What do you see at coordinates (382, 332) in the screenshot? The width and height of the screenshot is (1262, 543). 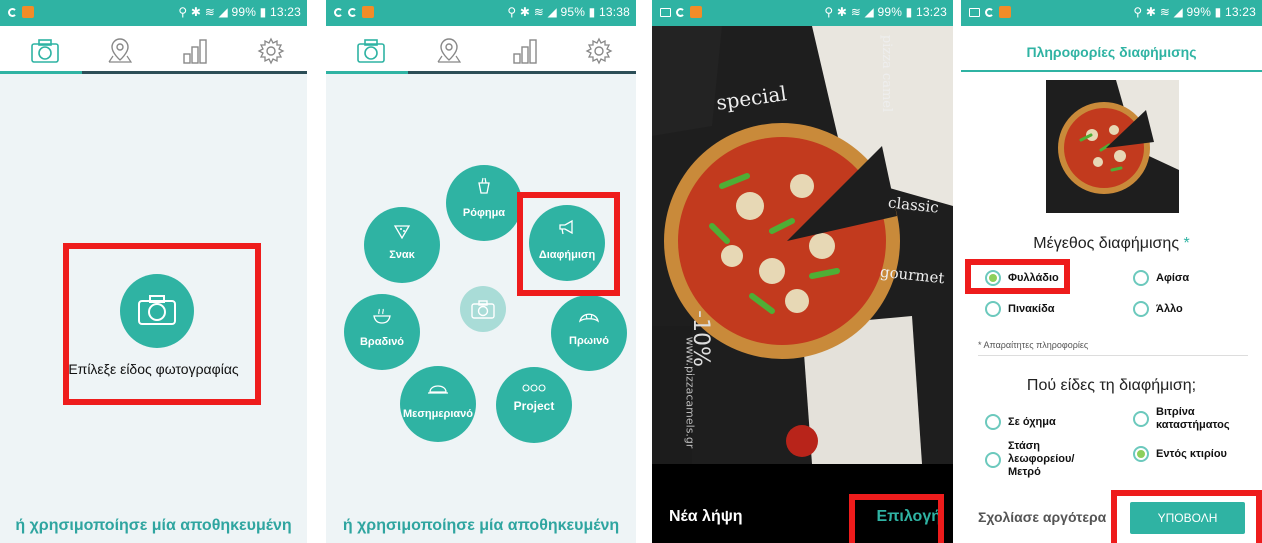 I see `category-dinner: Βραδινό` at bounding box center [382, 332].